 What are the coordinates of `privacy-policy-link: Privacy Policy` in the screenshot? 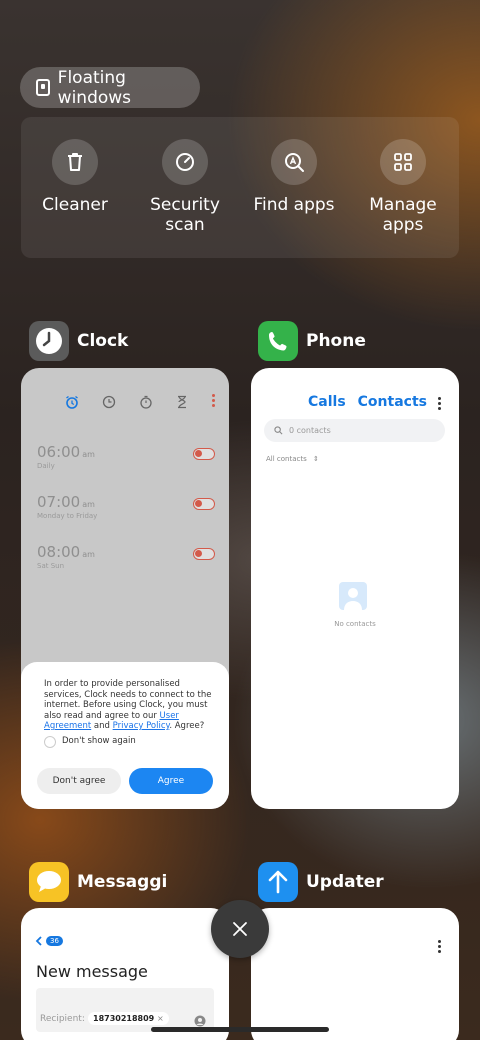 It's located at (141, 726).